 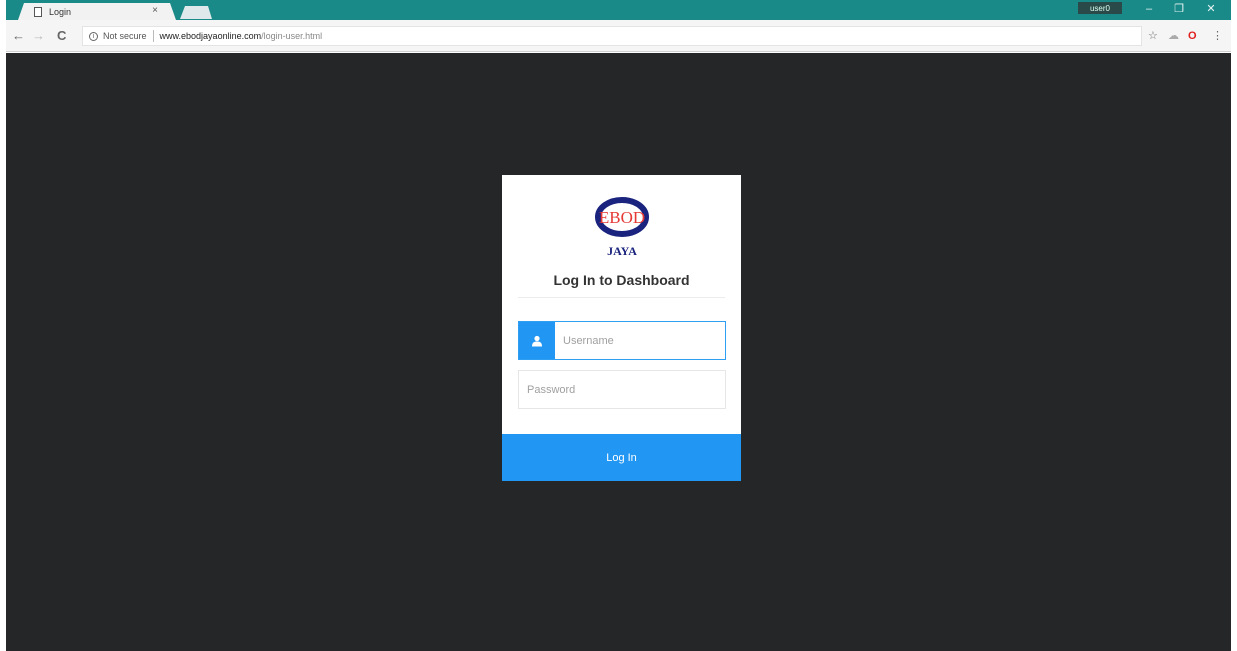 What do you see at coordinates (38, 36) in the screenshot?
I see `forward-icon: →` at bounding box center [38, 36].